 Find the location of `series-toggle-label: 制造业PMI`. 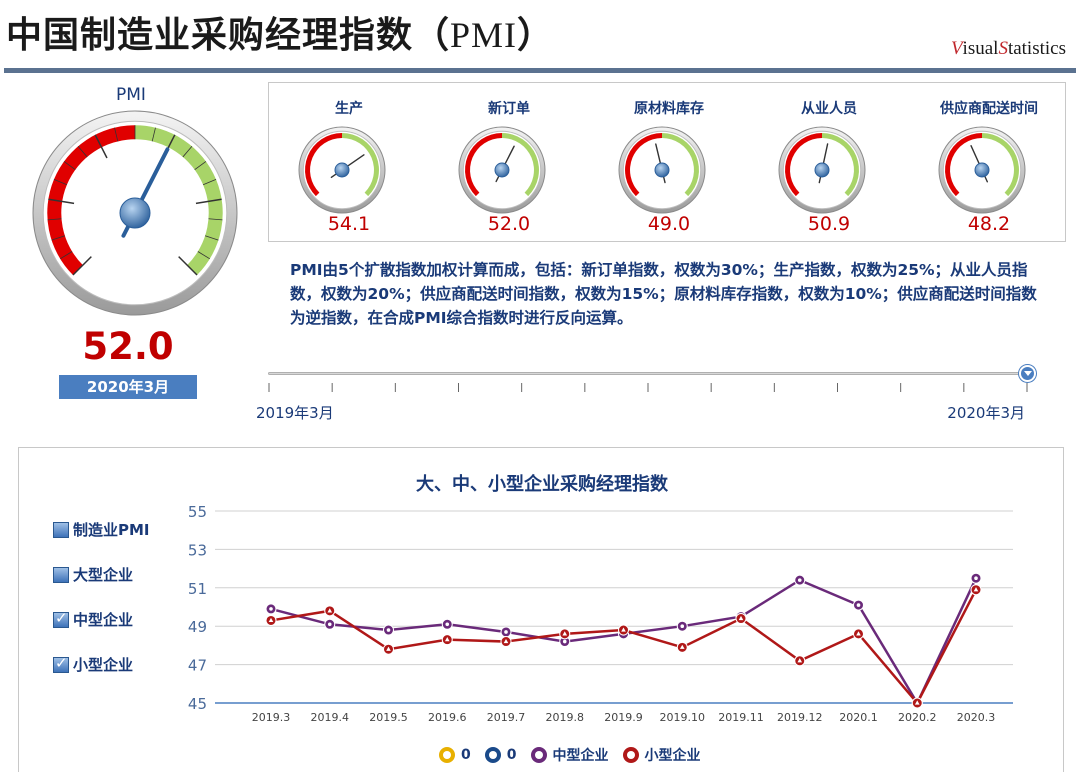

series-toggle-label: 制造业PMI is located at coordinates (111, 530).